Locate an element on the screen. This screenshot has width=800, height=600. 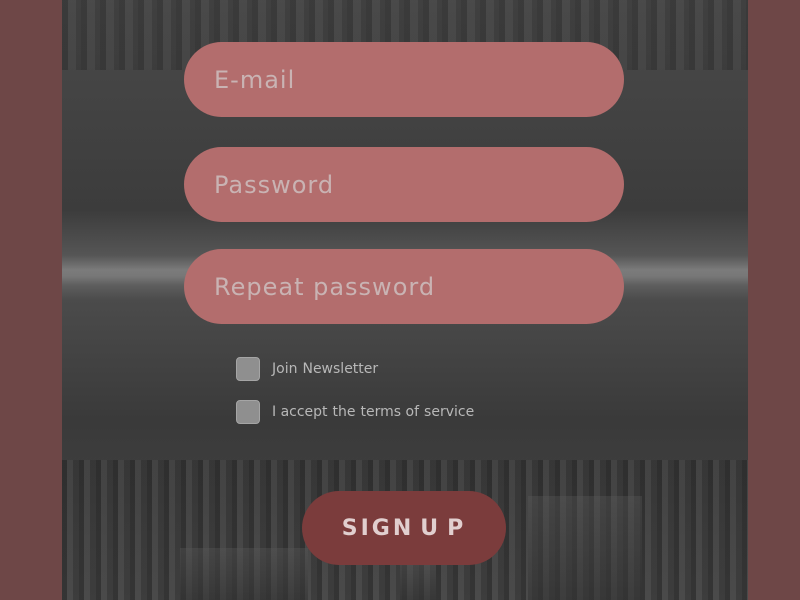
newsletter-label: Join Newsletter is located at coordinates (325, 369).